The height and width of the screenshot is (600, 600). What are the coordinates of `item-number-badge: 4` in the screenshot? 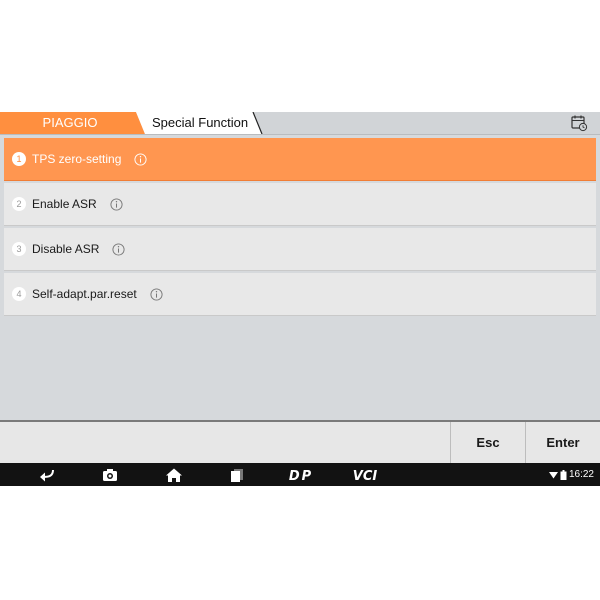 It's located at (19, 294).